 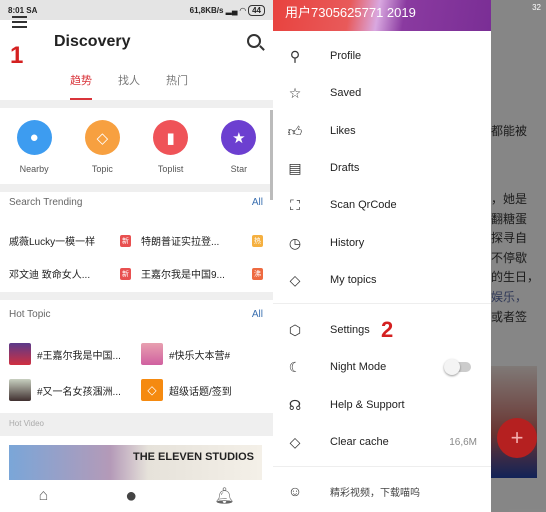 What do you see at coordinates (206, 10) in the screenshot?
I see `network-speed: 61,8KB/s` at bounding box center [206, 10].